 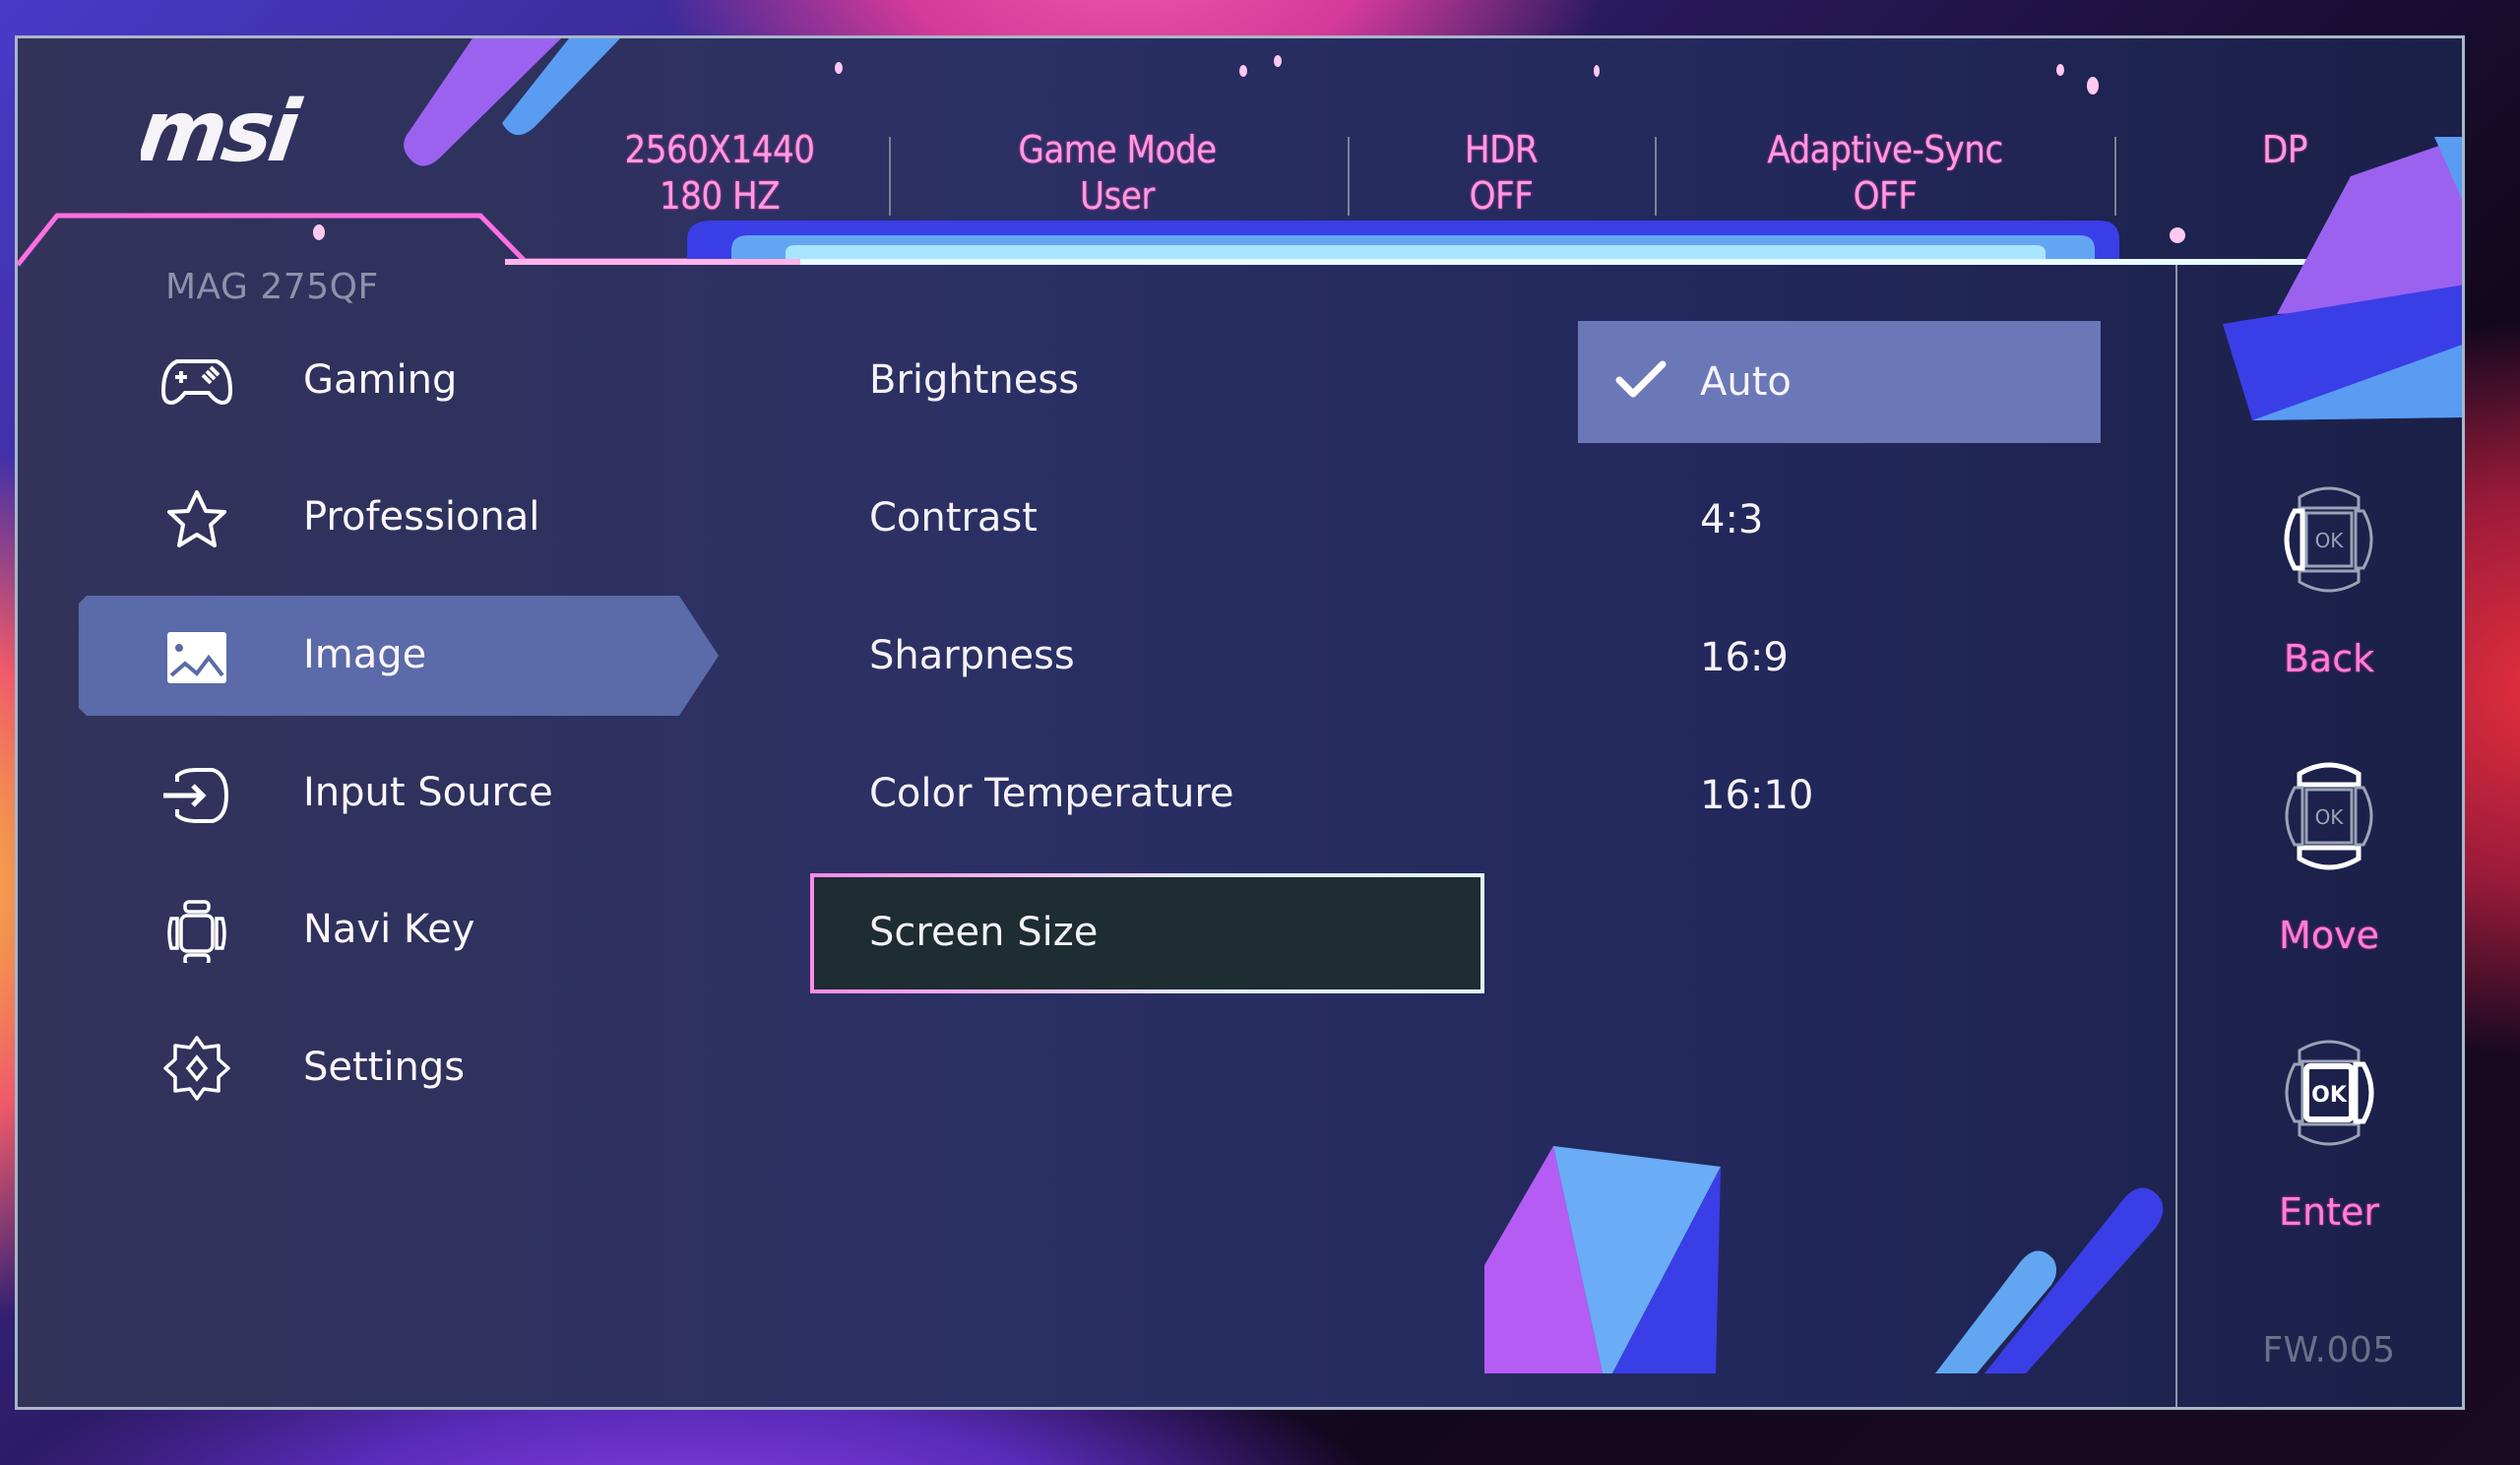 I want to click on navi-key-up-down-icon: OK, so click(x=2329, y=816).